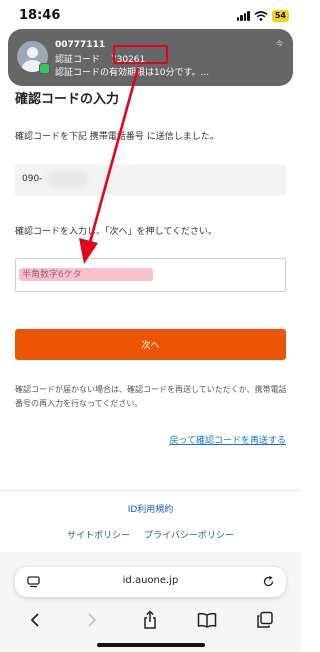 This screenshot has height=652, width=320. What do you see at coordinates (207, 620) in the screenshot?
I see `bookmarks-icon` at bounding box center [207, 620].